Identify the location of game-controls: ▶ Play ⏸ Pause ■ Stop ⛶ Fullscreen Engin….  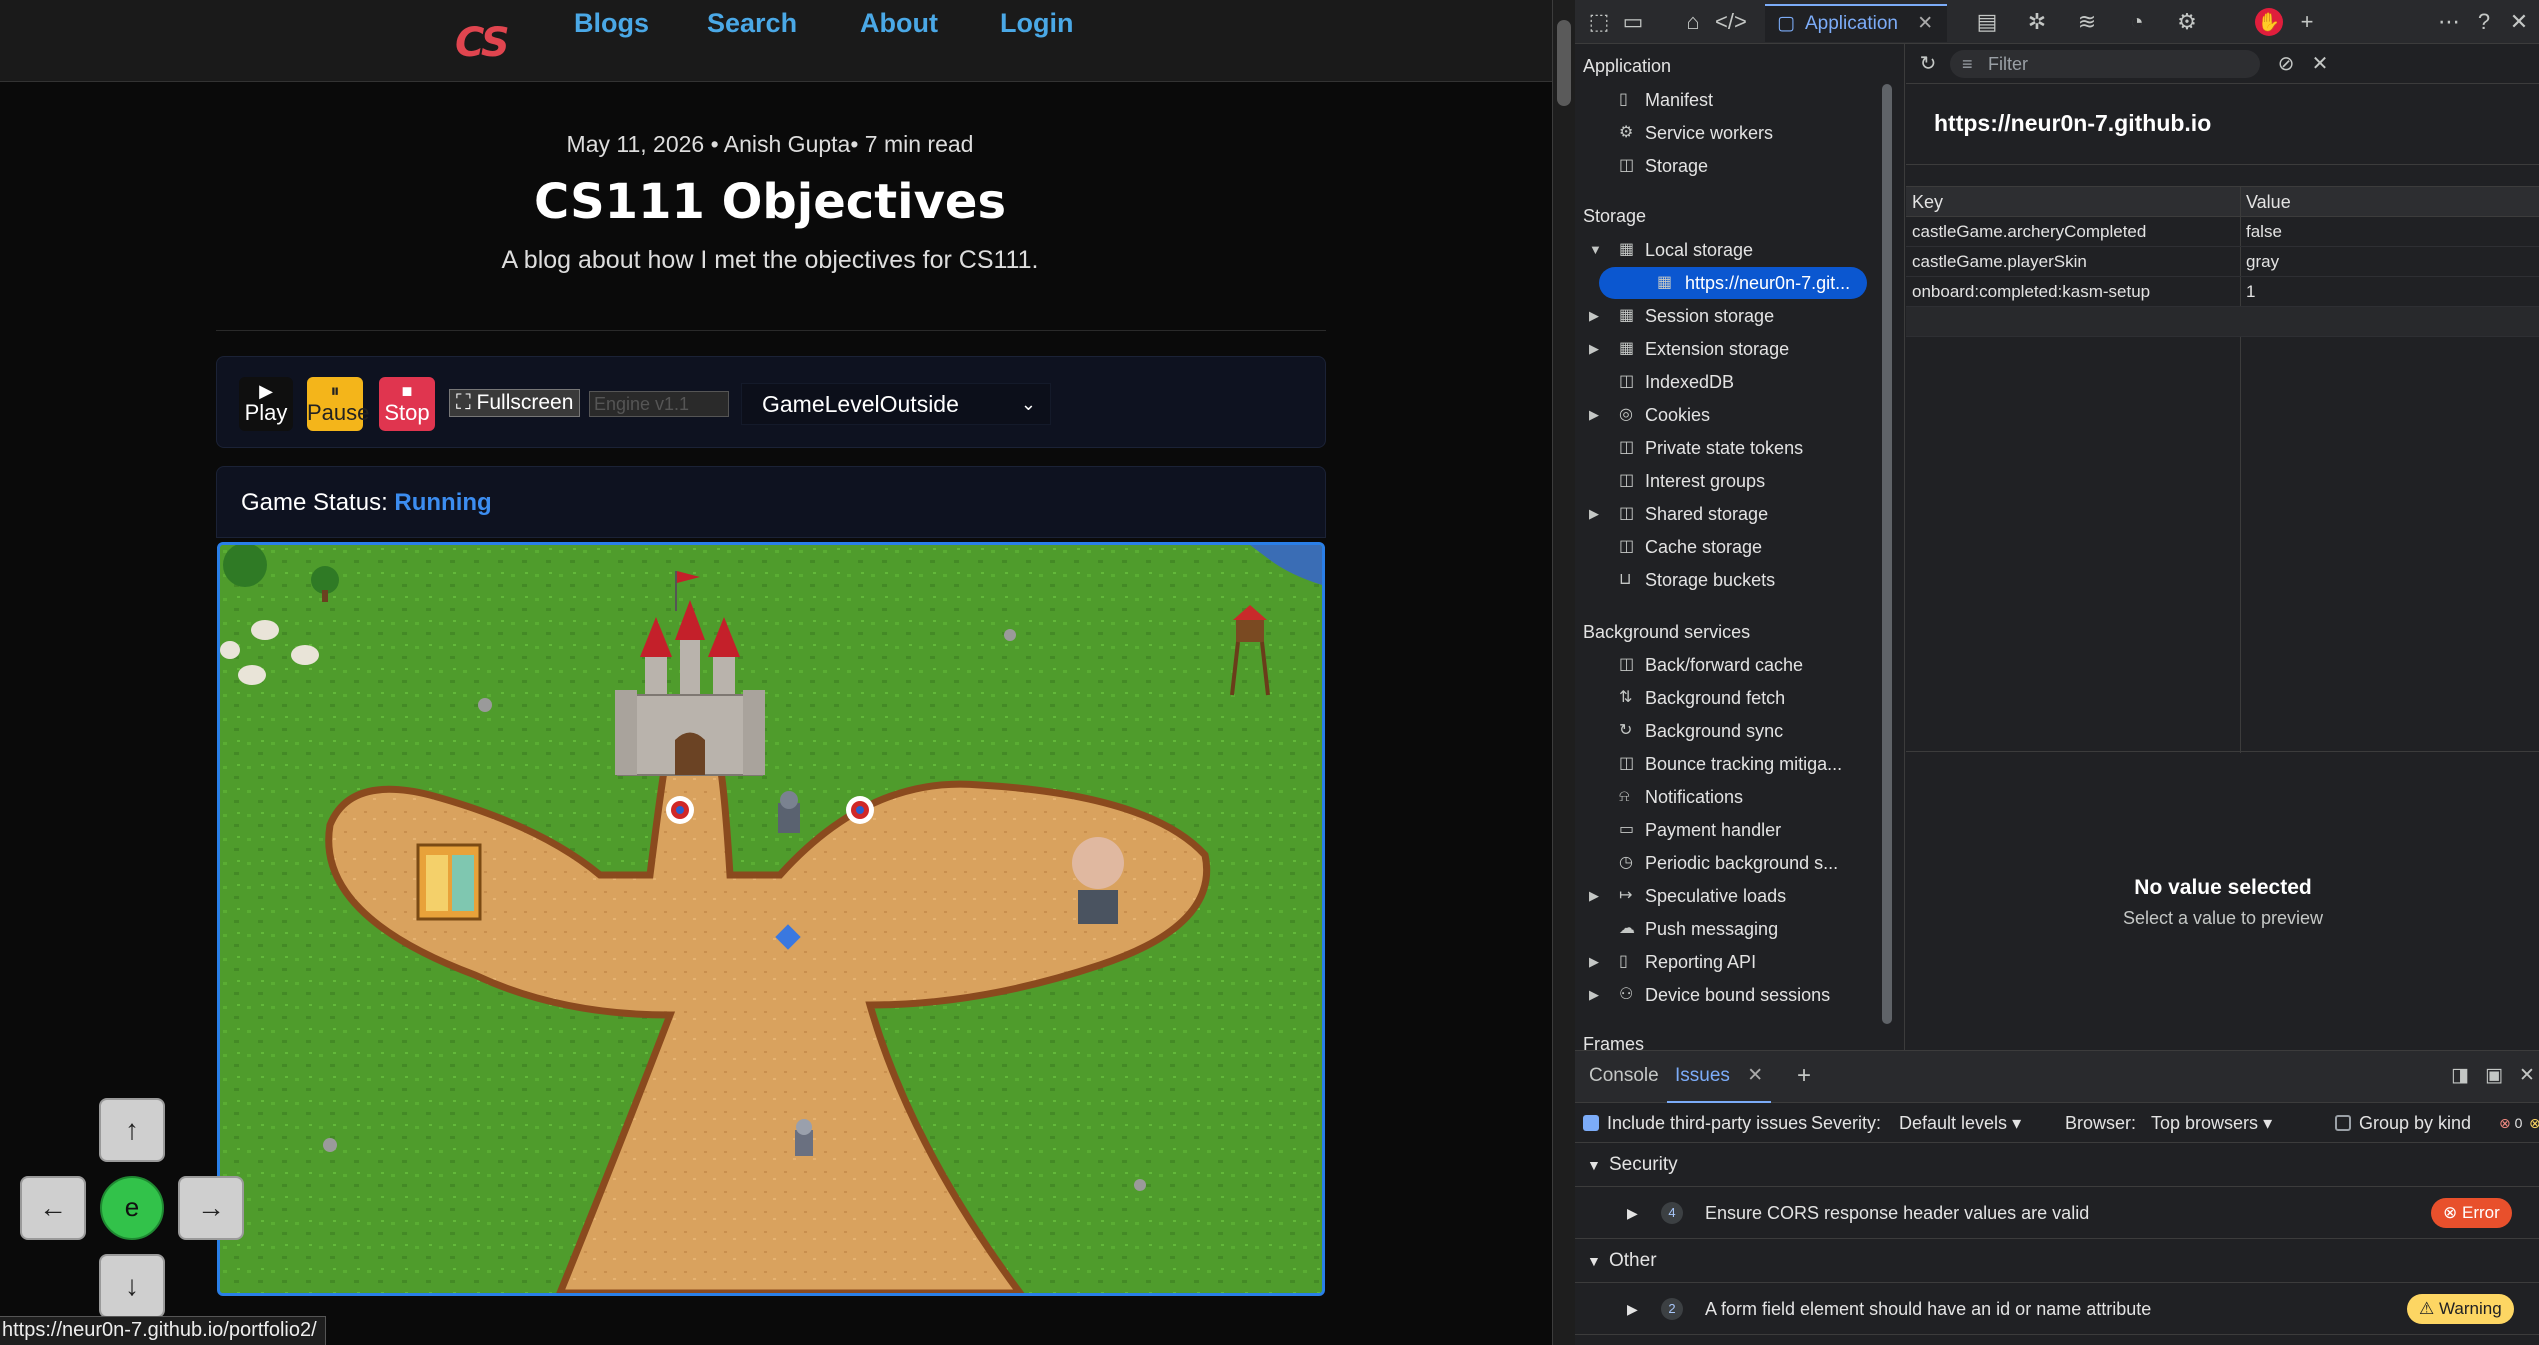
(771, 402).